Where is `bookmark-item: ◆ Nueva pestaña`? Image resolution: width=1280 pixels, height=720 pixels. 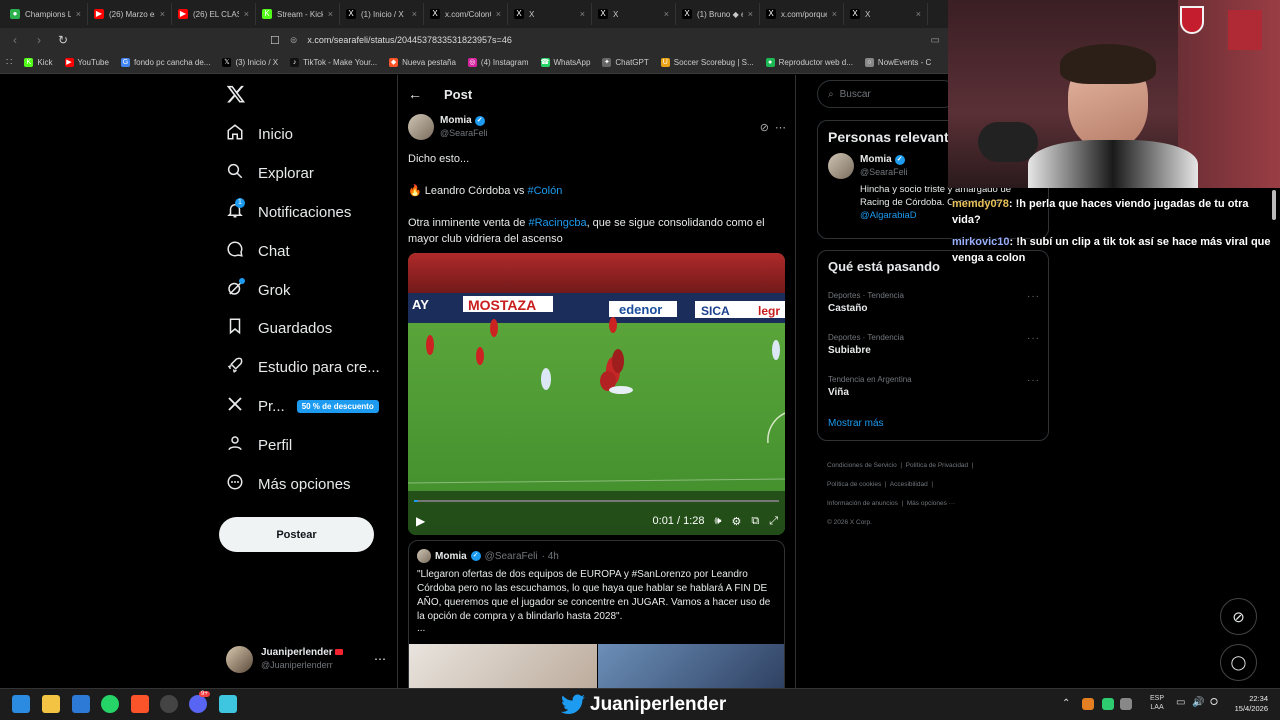 bookmark-item: ◆ Nueva pestaña is located at coordinates (422, 62).